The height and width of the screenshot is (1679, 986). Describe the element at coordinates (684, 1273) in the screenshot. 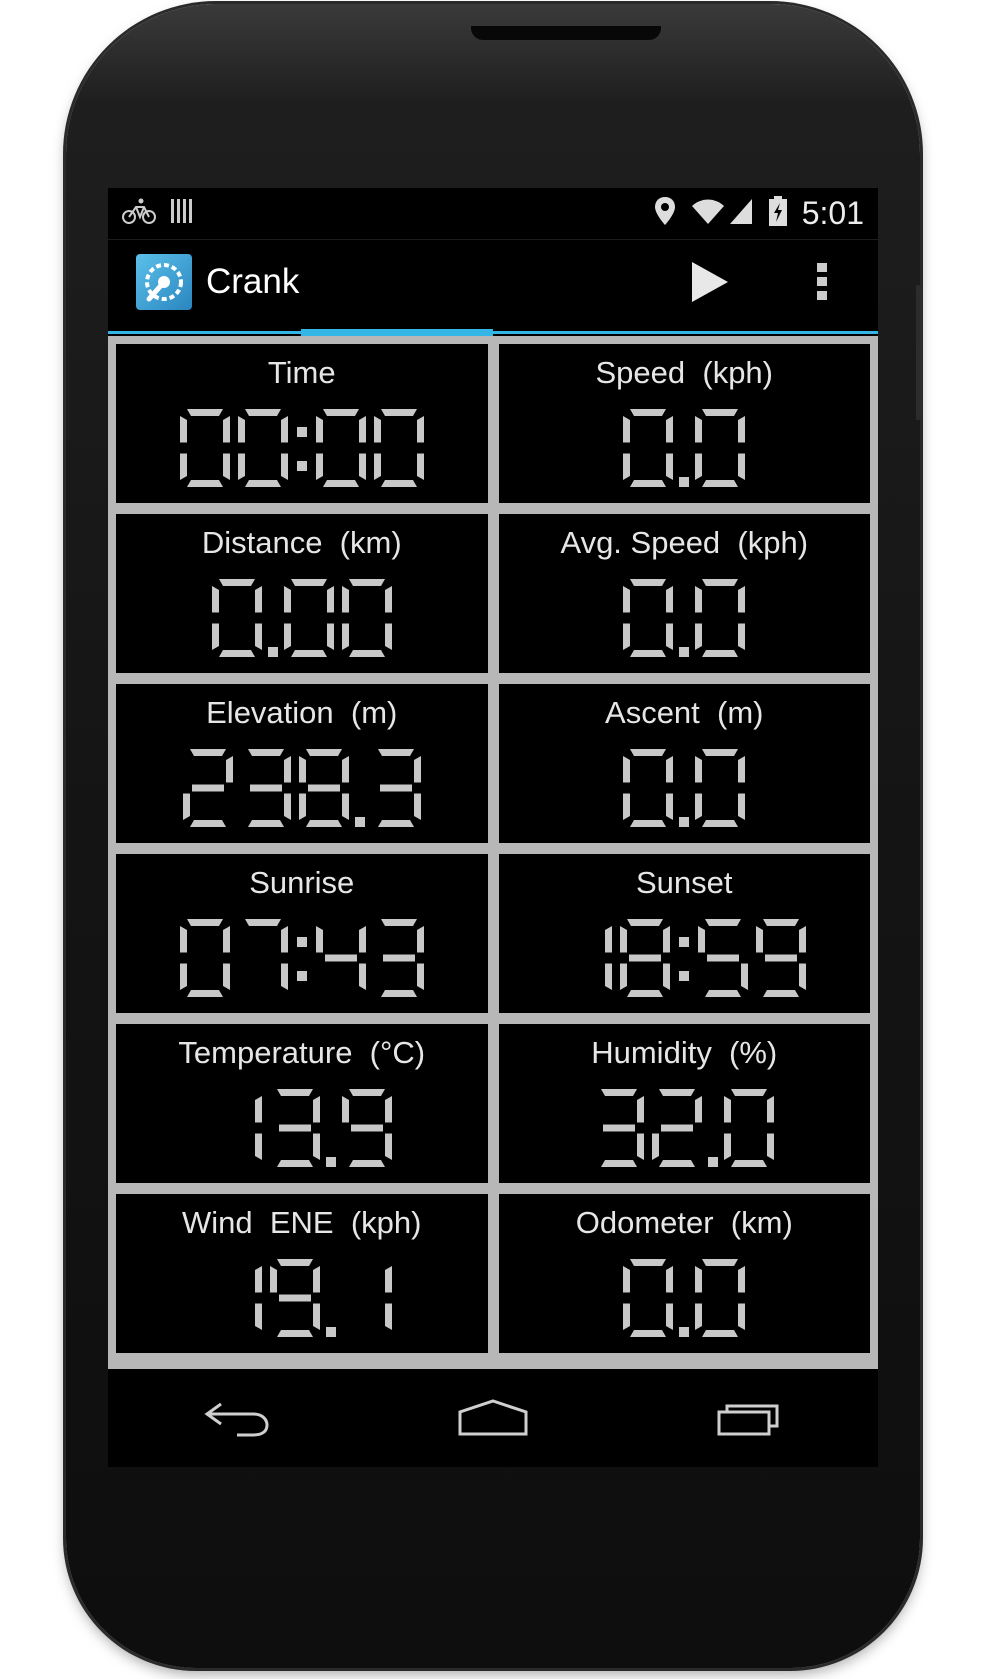

I see `metric-odometer: Odometer (km)` at that location.